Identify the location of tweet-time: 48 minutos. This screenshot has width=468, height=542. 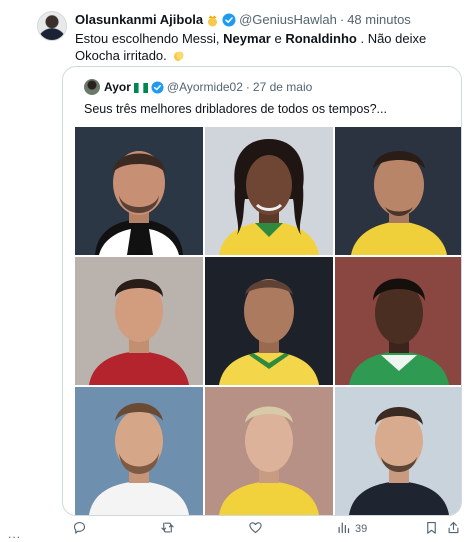
(379, 20).